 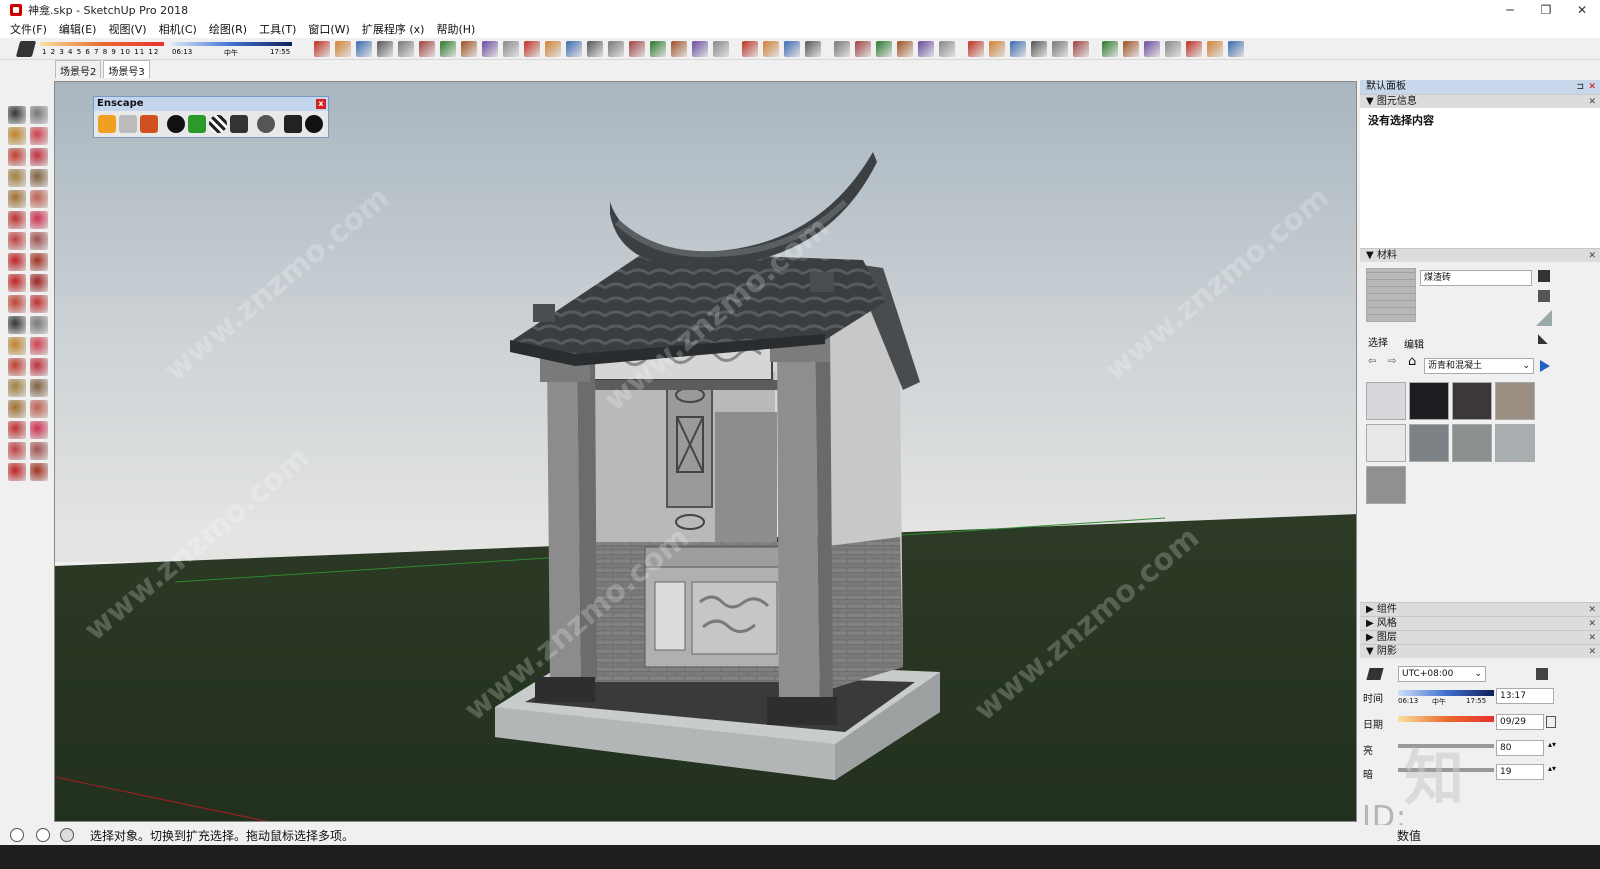 What do you see at coordinates (228, 29) in the screenshot?
I see `menu-draw: 绘图(R)` at bounding box center [228, 29].